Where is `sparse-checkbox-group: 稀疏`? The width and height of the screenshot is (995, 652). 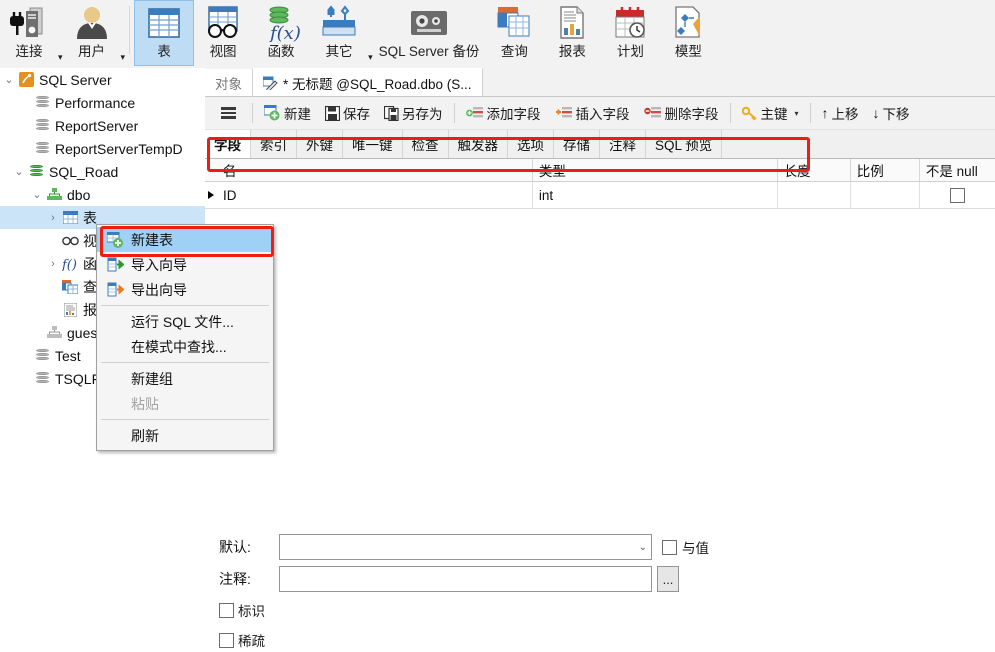 sparse-checkbox-group: 稀疏 is located at coordinates (600, 638).